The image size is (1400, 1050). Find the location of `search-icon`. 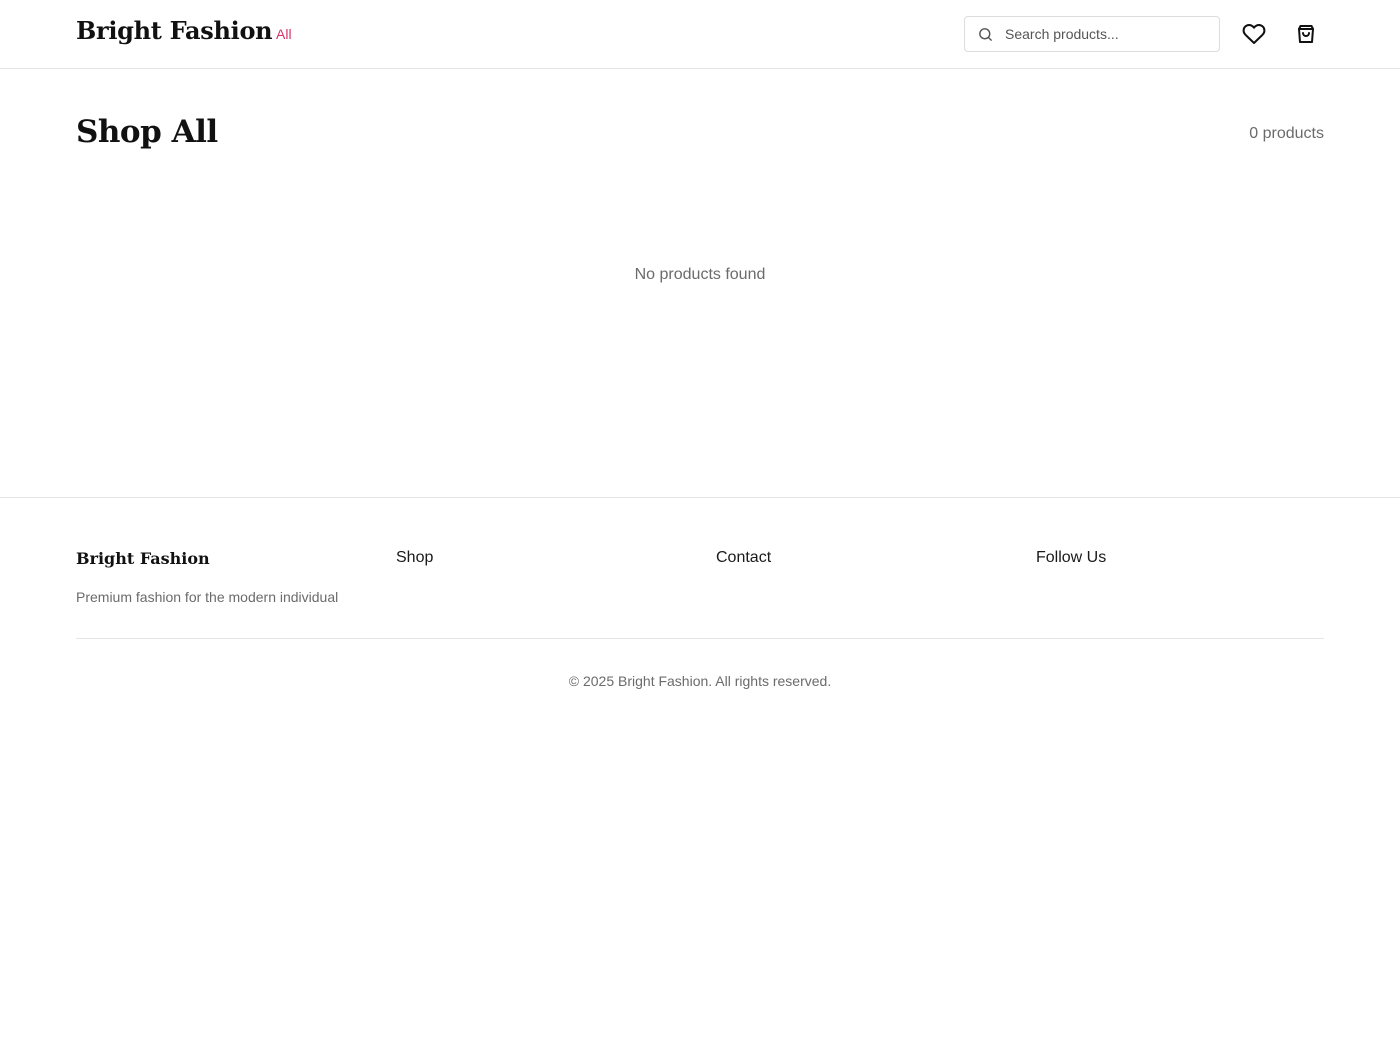

search-icon is located at coordinates (985, 34).